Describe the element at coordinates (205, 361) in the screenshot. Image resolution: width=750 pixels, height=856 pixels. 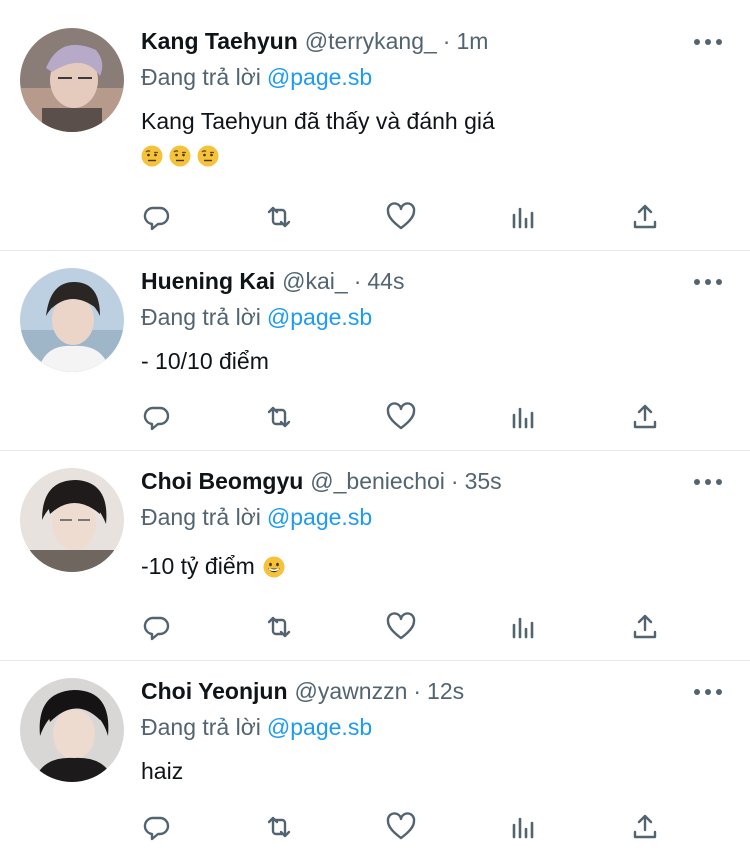
I see `tweet-text: - 10/10 điểm` at that location.